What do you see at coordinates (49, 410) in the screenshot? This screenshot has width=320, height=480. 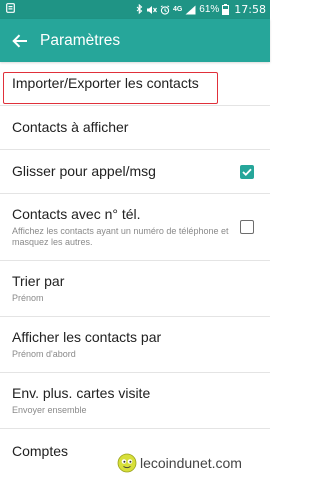 I see `setting-value: Envoyer ensemble` at bounding box center [49, 410].